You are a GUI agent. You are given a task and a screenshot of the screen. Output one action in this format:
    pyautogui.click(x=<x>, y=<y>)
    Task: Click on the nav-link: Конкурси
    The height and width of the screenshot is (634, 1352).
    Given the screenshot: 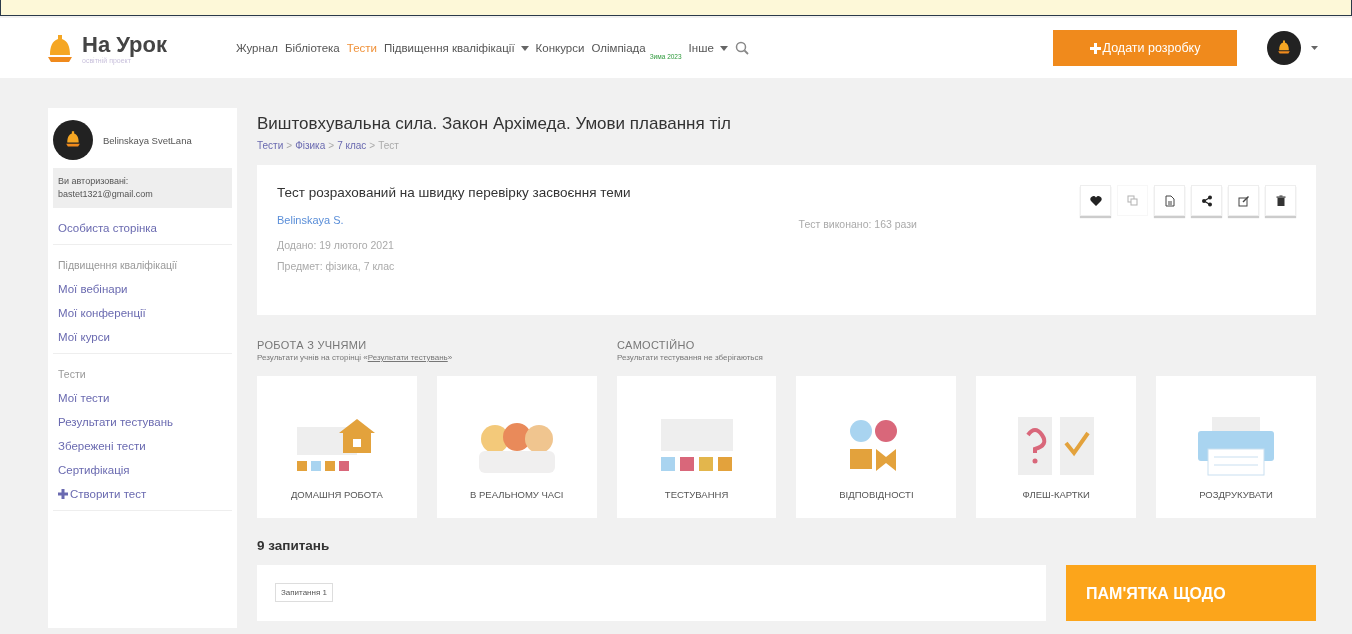 What is the action you would take?
    pyautogui.click(x=560, y=48)
    